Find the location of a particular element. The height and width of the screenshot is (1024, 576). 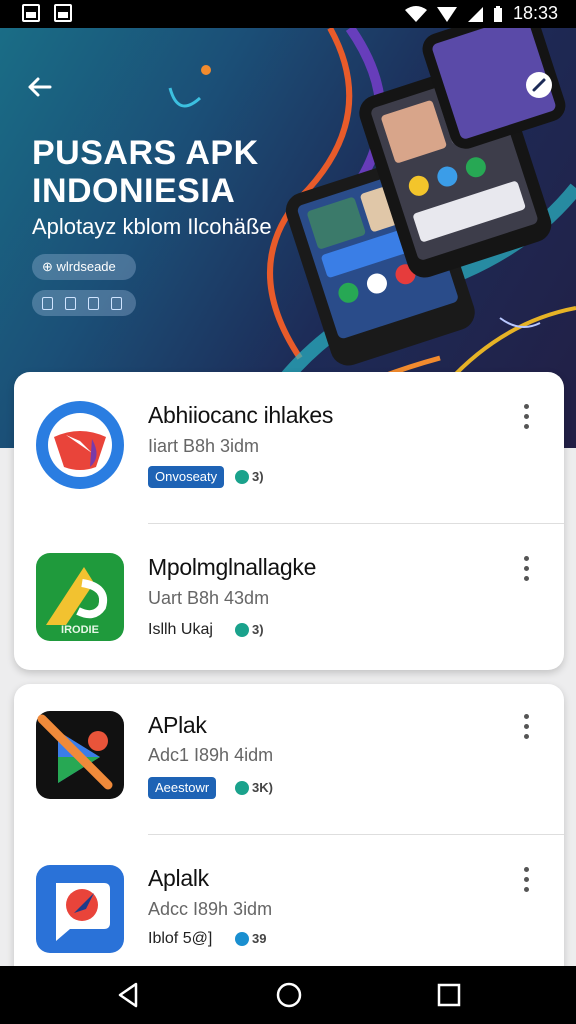

app-extra: 3K) is located at coordinates (254, 787).